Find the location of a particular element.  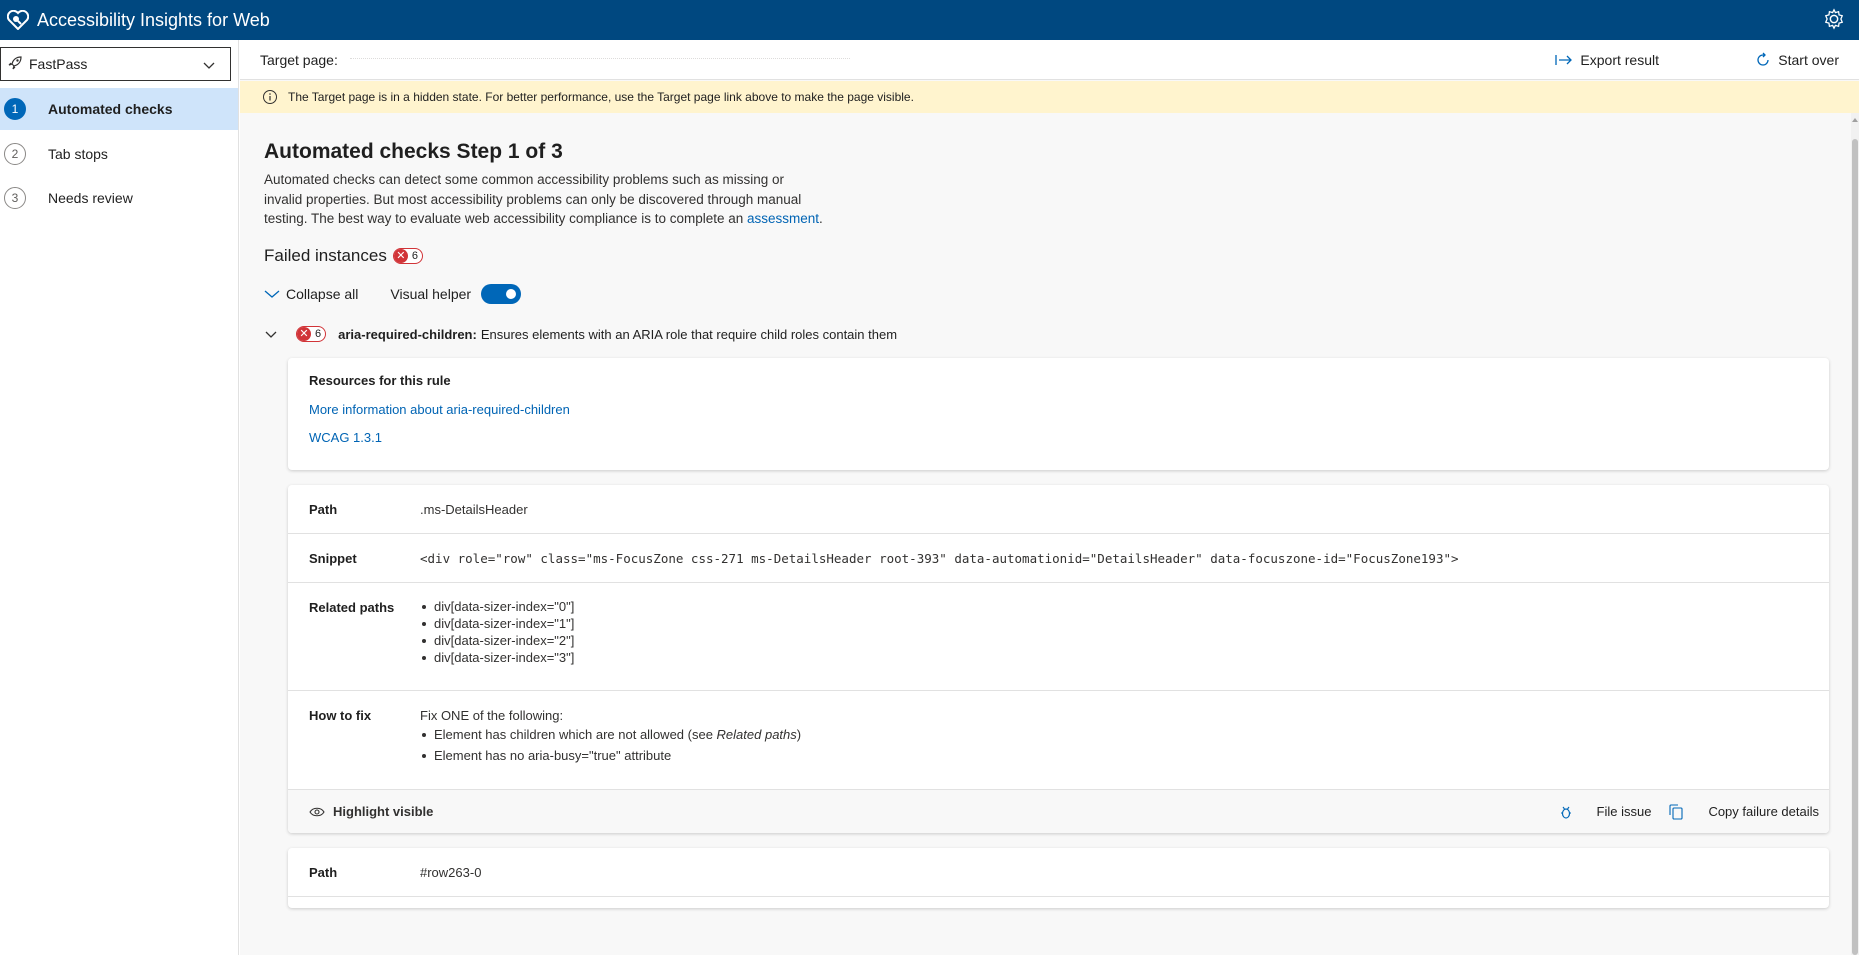

mode-label: FastPass is located at coordinates (58, 64).